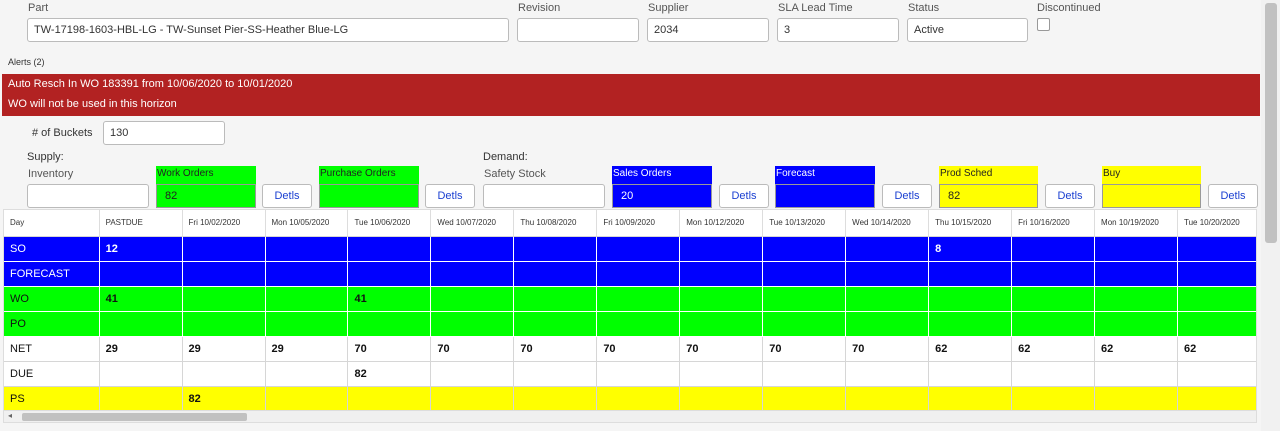  What do you see at coordinates (838, 30) in the screenshot?
I see `sla-lead-time-field: 3` at bounding box center [838, 30].